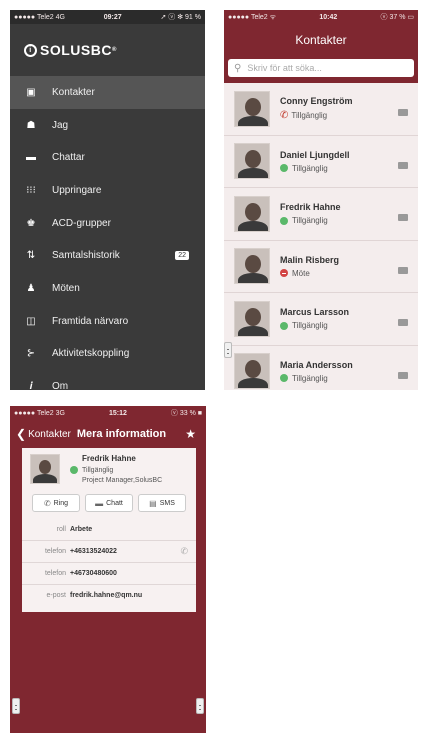 This screenshot has width=425, height=733. I want to click on detail-row-phone-1: telefon +46313524022 ✆, so click(109, 551).